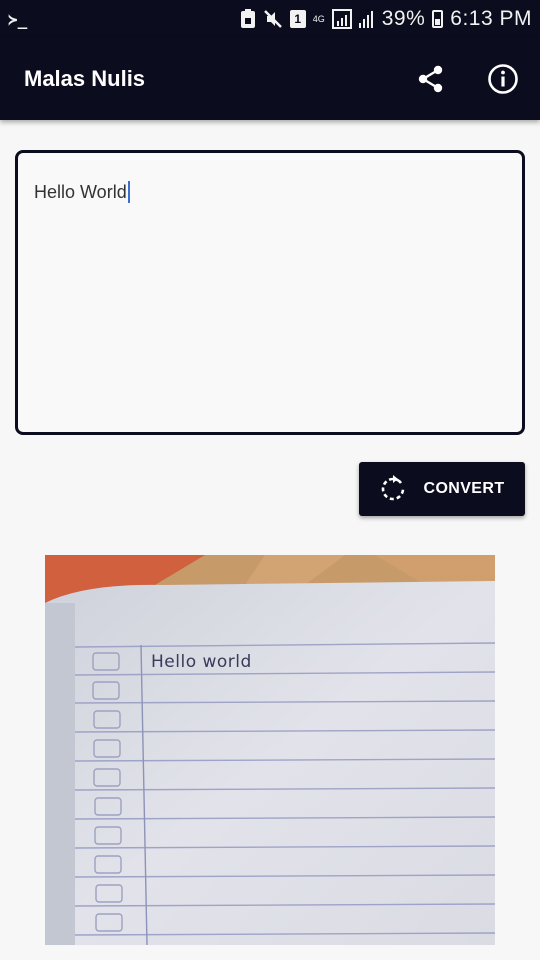  I want to click on app-bar: Malas Nulis, so click(270, 79).